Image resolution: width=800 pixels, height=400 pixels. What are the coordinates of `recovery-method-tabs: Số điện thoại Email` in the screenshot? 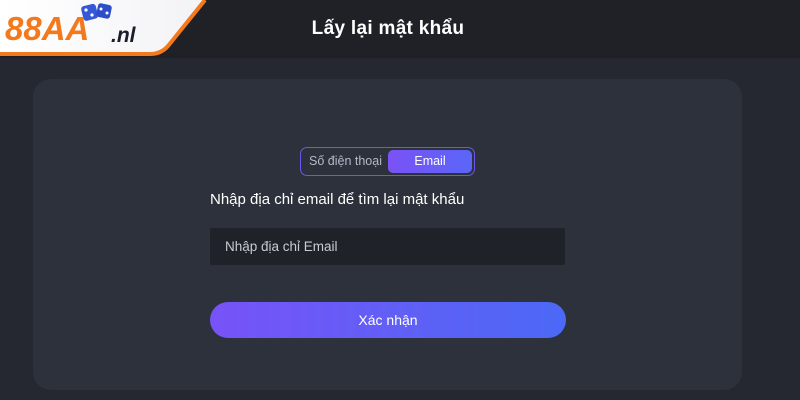 It's located at (387, 161).